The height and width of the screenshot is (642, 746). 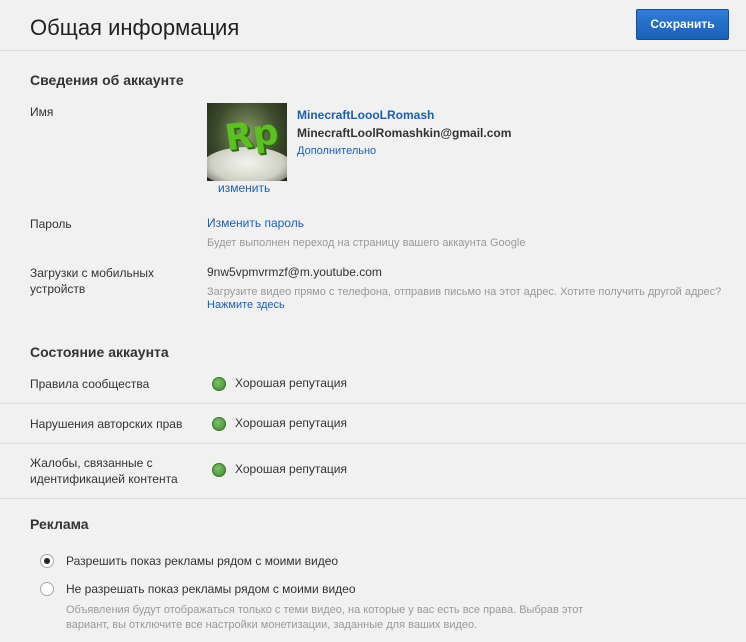 I want to click on account-section-heading: Сведения об аккаунте, so click(x=107, y=80).